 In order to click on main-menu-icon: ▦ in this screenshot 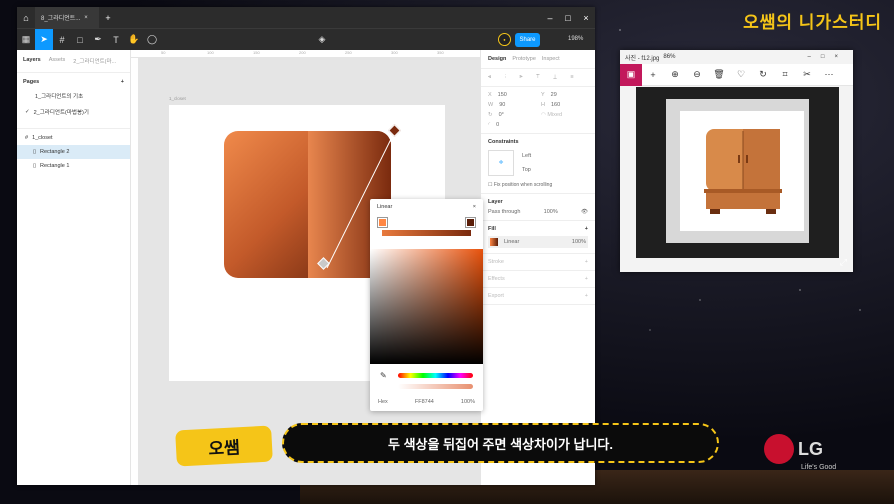, I will do `click(26, 40)`.